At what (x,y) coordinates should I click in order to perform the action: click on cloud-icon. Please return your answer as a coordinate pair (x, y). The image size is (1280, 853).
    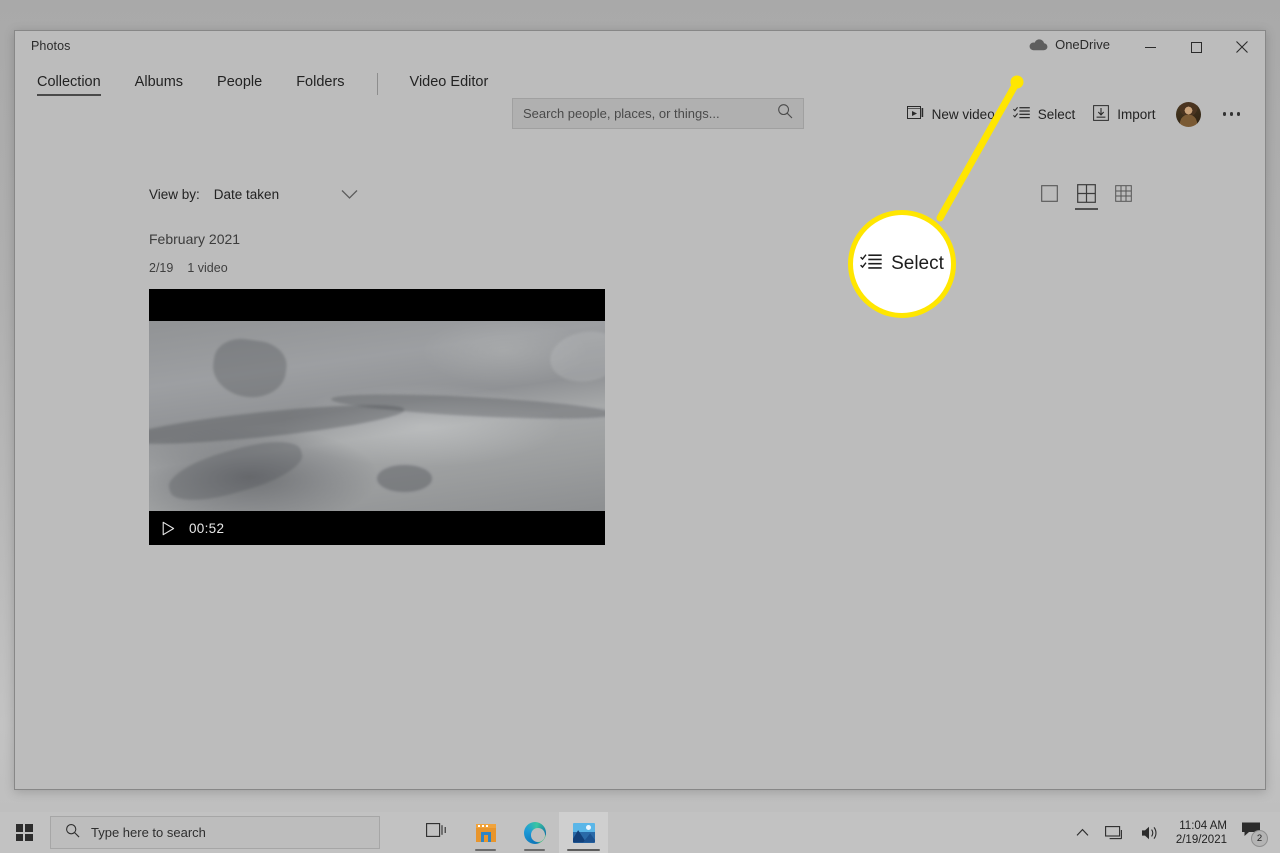
    Looking at the image, I should click on (1038, 44).